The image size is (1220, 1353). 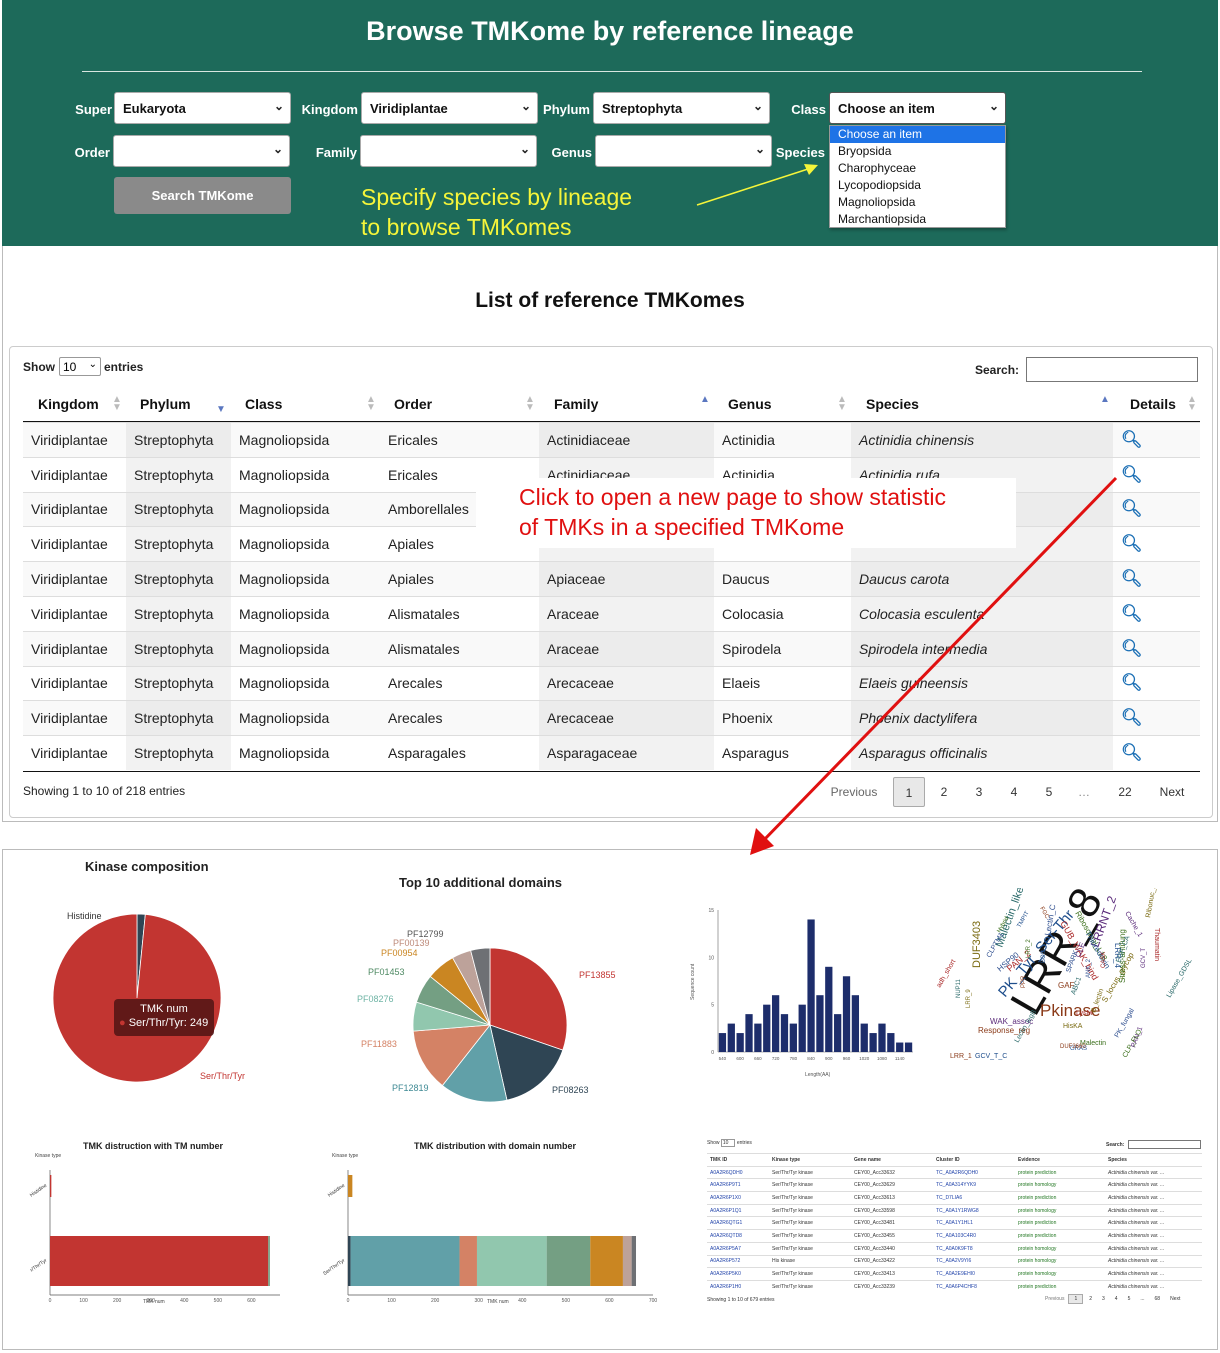 What do you see at coordinates (738, 1198) in the screenshot?
I see `tmk-id-link: A0A2R6P1X0` at bounding box center [738, 1198].